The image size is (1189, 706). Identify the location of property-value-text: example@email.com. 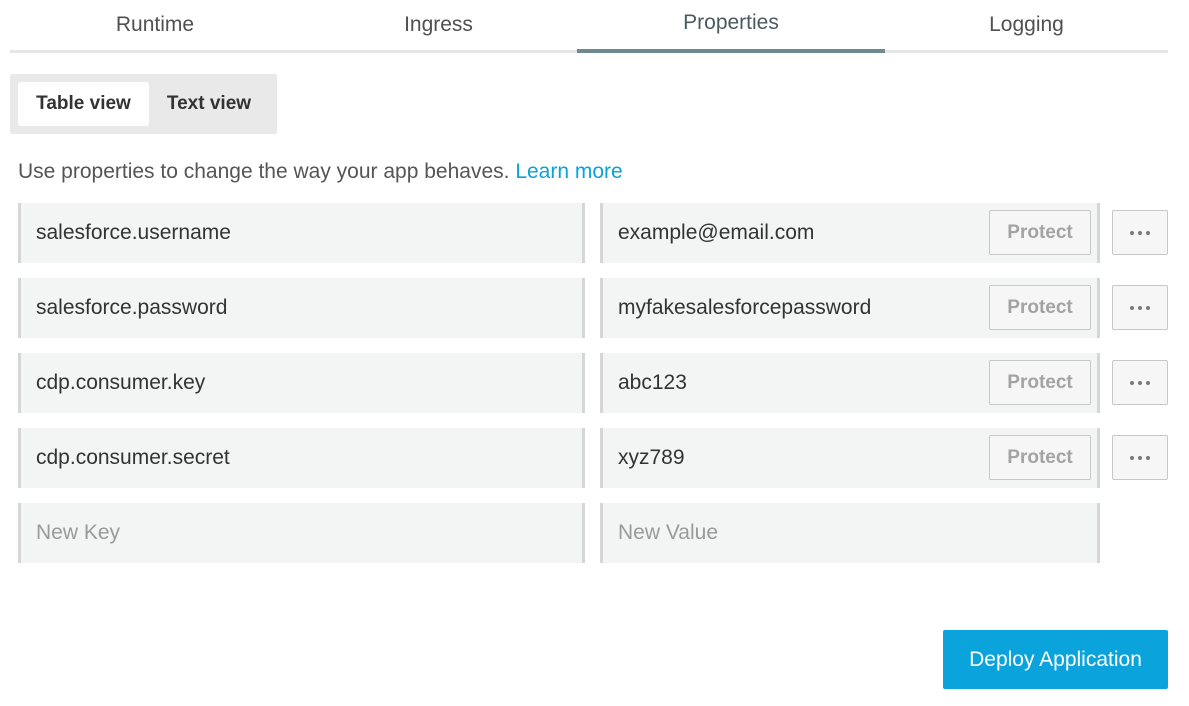
(716, 232).